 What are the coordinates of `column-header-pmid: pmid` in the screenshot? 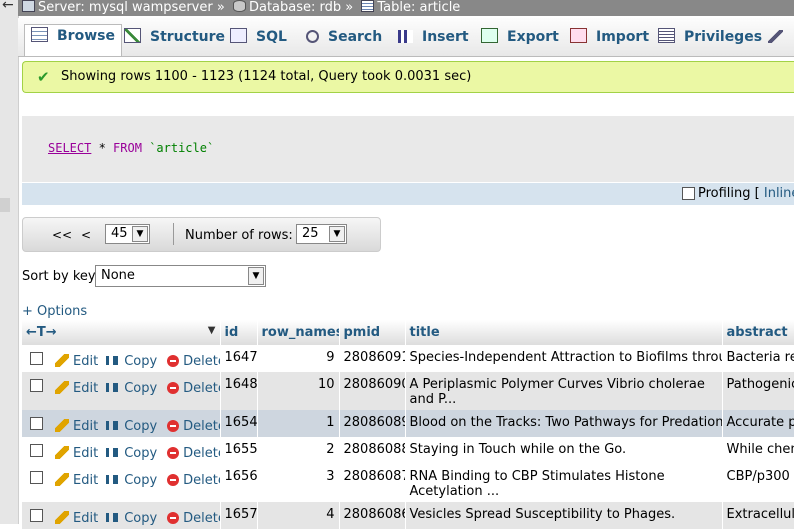 It's located at (372, 332).